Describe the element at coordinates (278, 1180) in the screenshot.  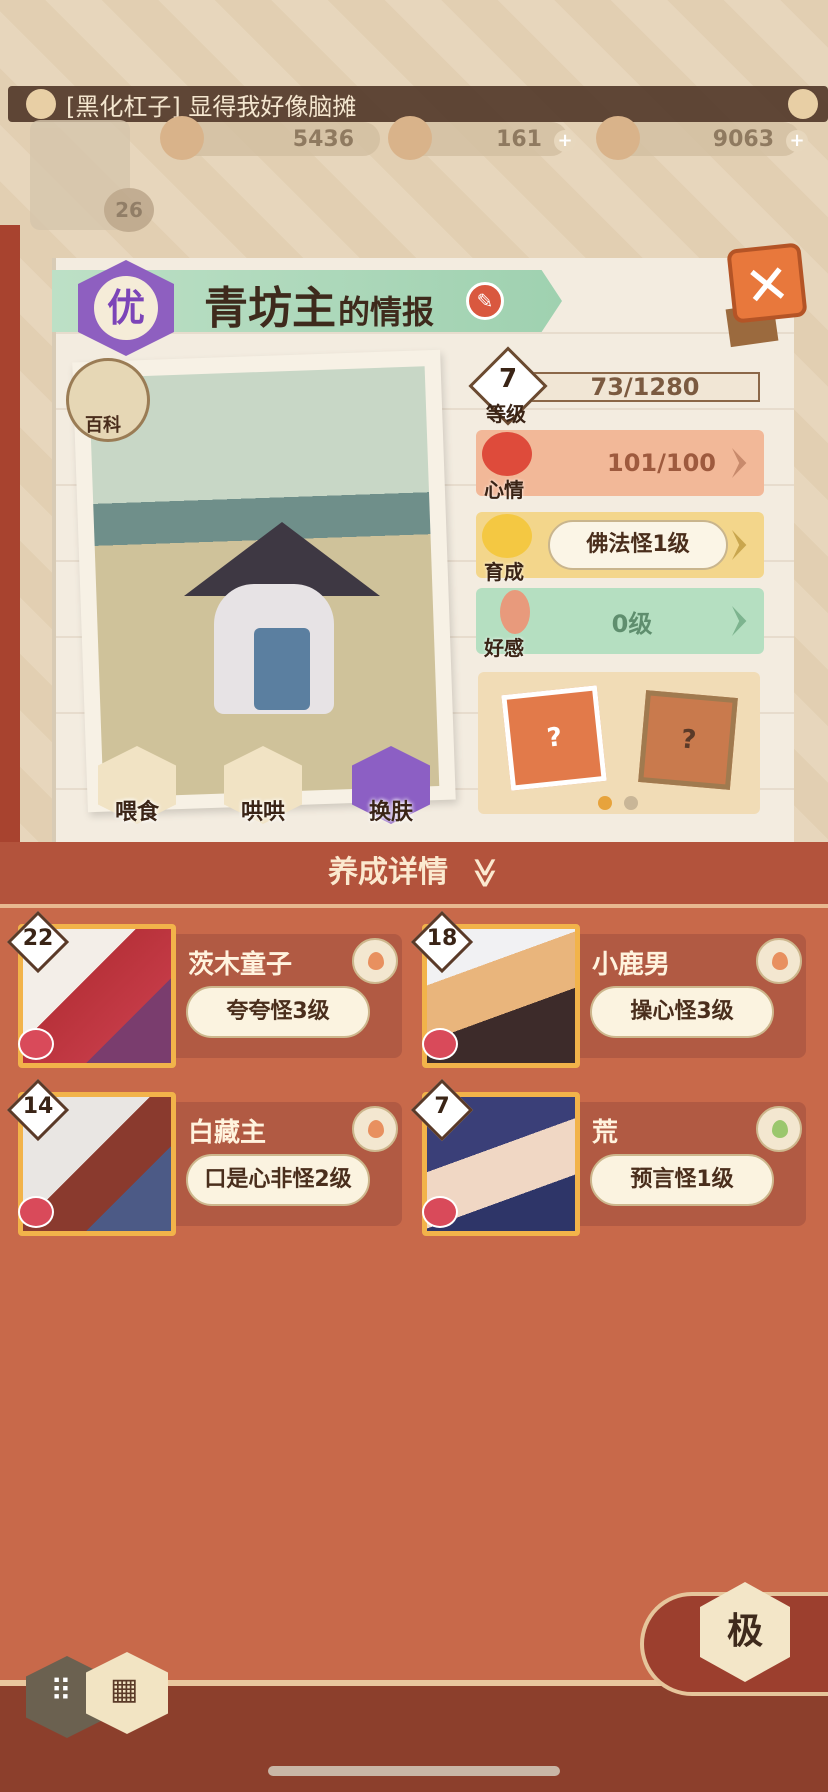
I see `companion-tag: 口是心非怪2级` at that location.